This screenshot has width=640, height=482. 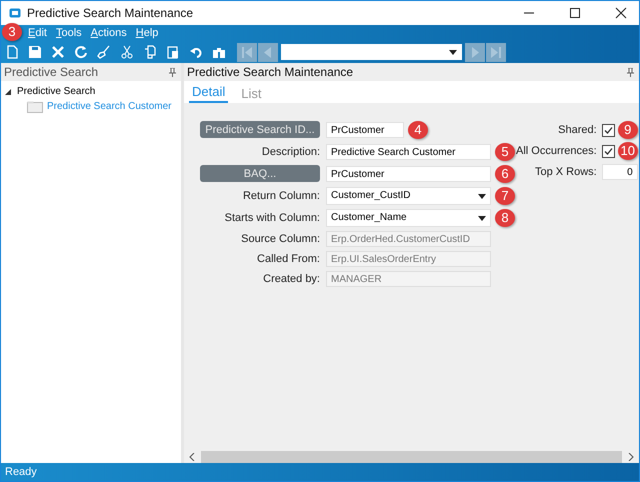 What do you see at coordinates (288, 259) in the screenshot?
I see `field-label: Called From:` at bounding box center [288, 259].